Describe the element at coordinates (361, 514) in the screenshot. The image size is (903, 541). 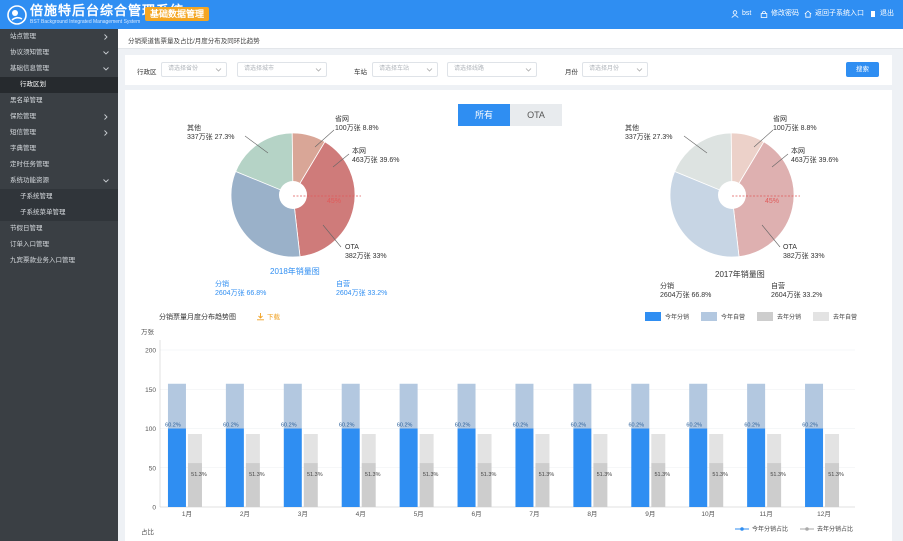
I see `x-tick-label: 4月` at that location.